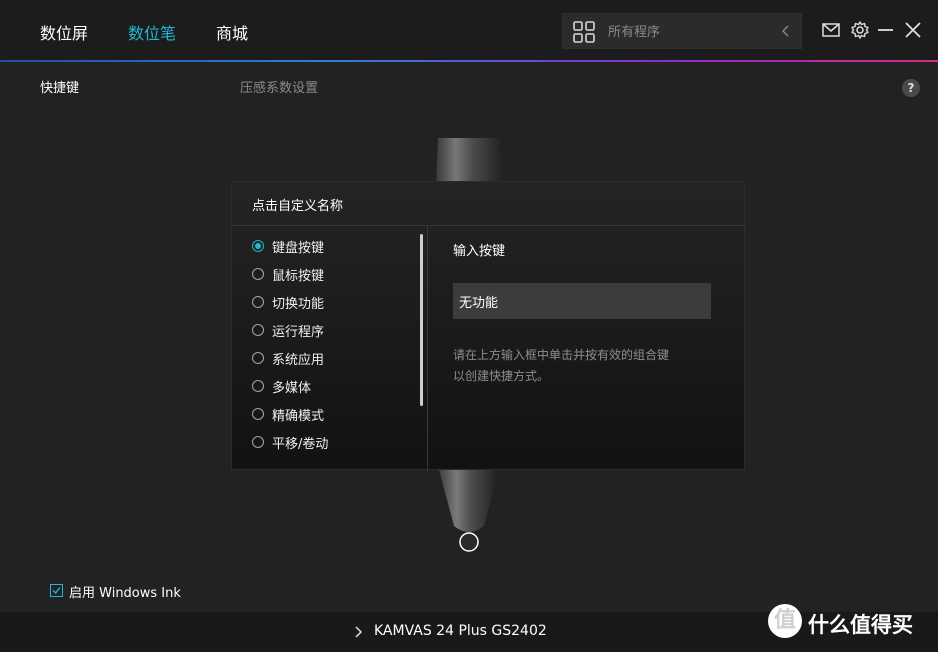  Describe the element at coordinates (584, 32) in the screenshot. I see `app-grid-icon` at that location.